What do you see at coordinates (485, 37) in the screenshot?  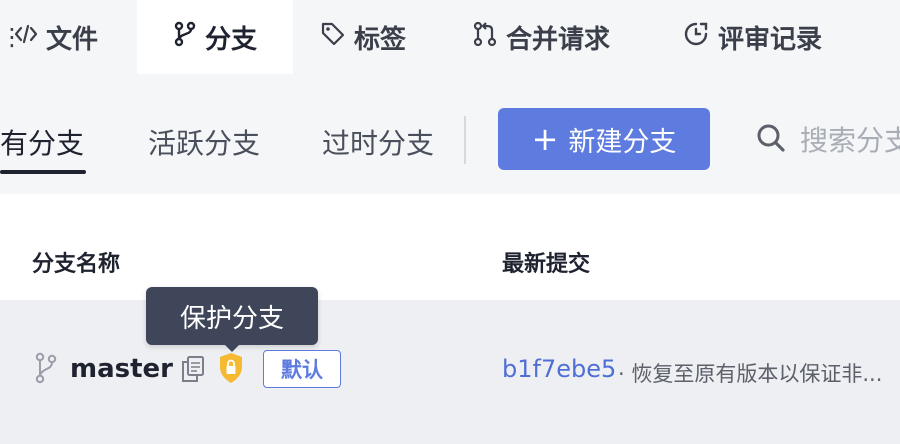 I see `merge-request-icon` at bounding box center [485, 37].